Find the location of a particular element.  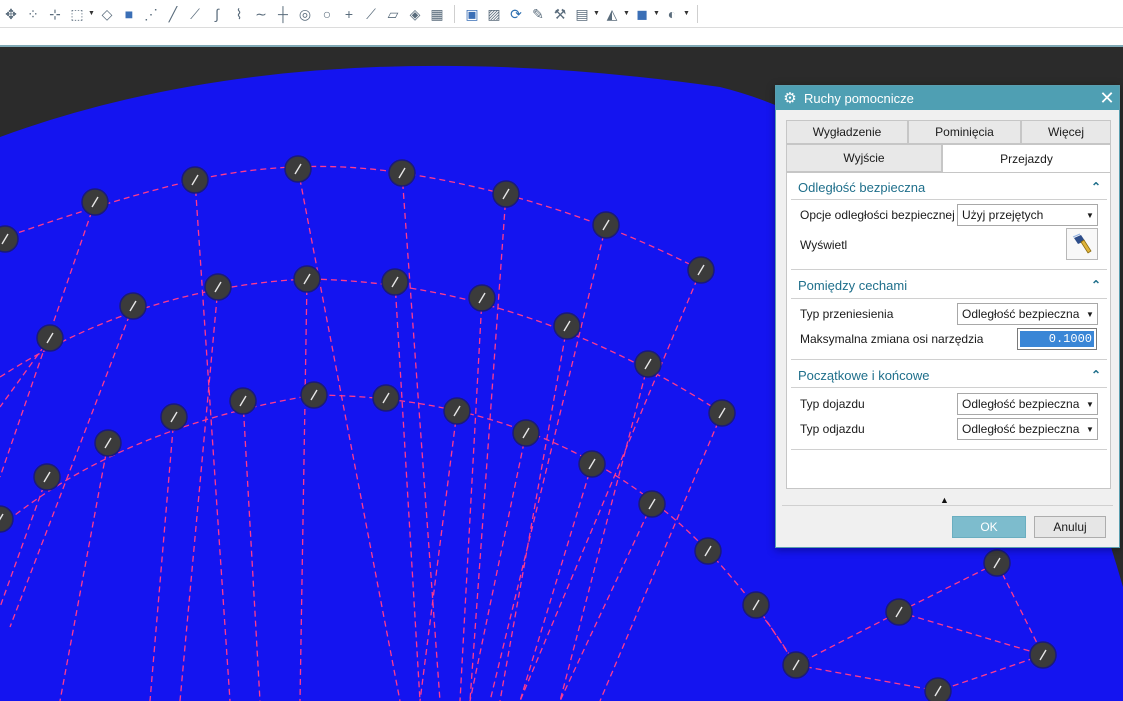

section-safe-distance: Odległość bezpieczna ⌃ is located at coordinates (948, 187).